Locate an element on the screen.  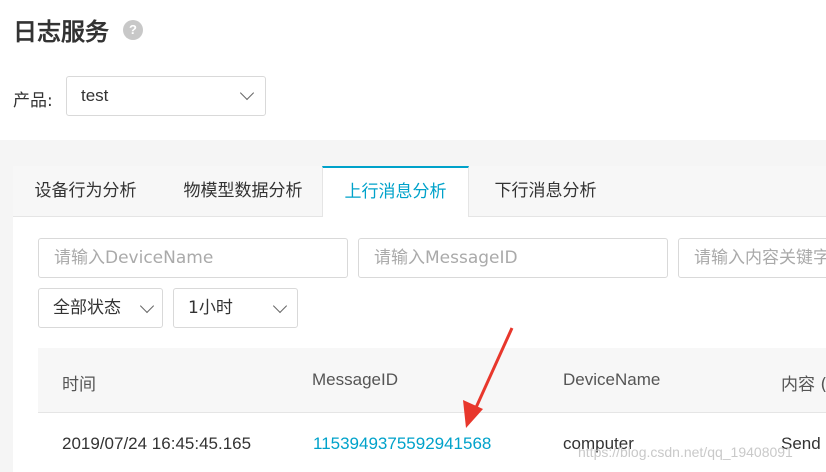
watermark: https://blog.csdn.net/qq_19408091 is located at coordinates (685, 452).